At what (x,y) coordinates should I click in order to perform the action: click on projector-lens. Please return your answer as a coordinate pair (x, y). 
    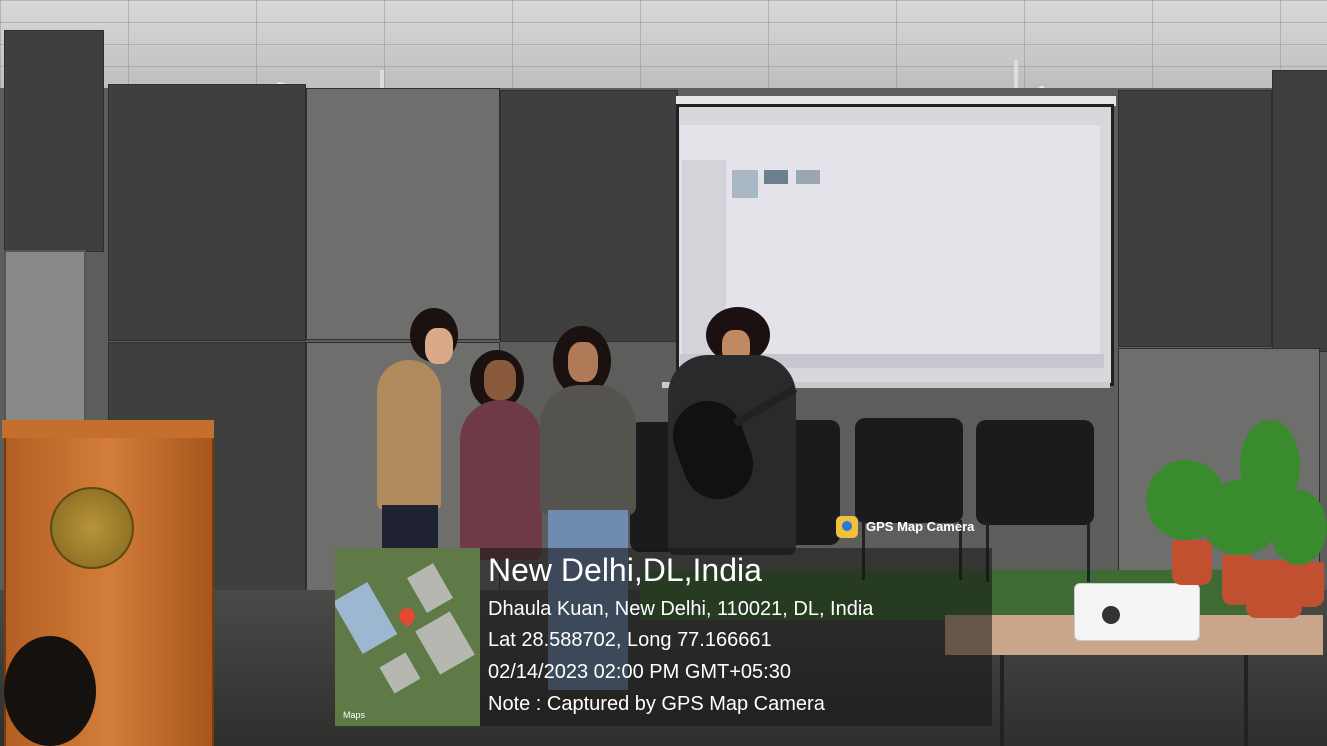
    Looking at the image, I should click on (1111, 615).